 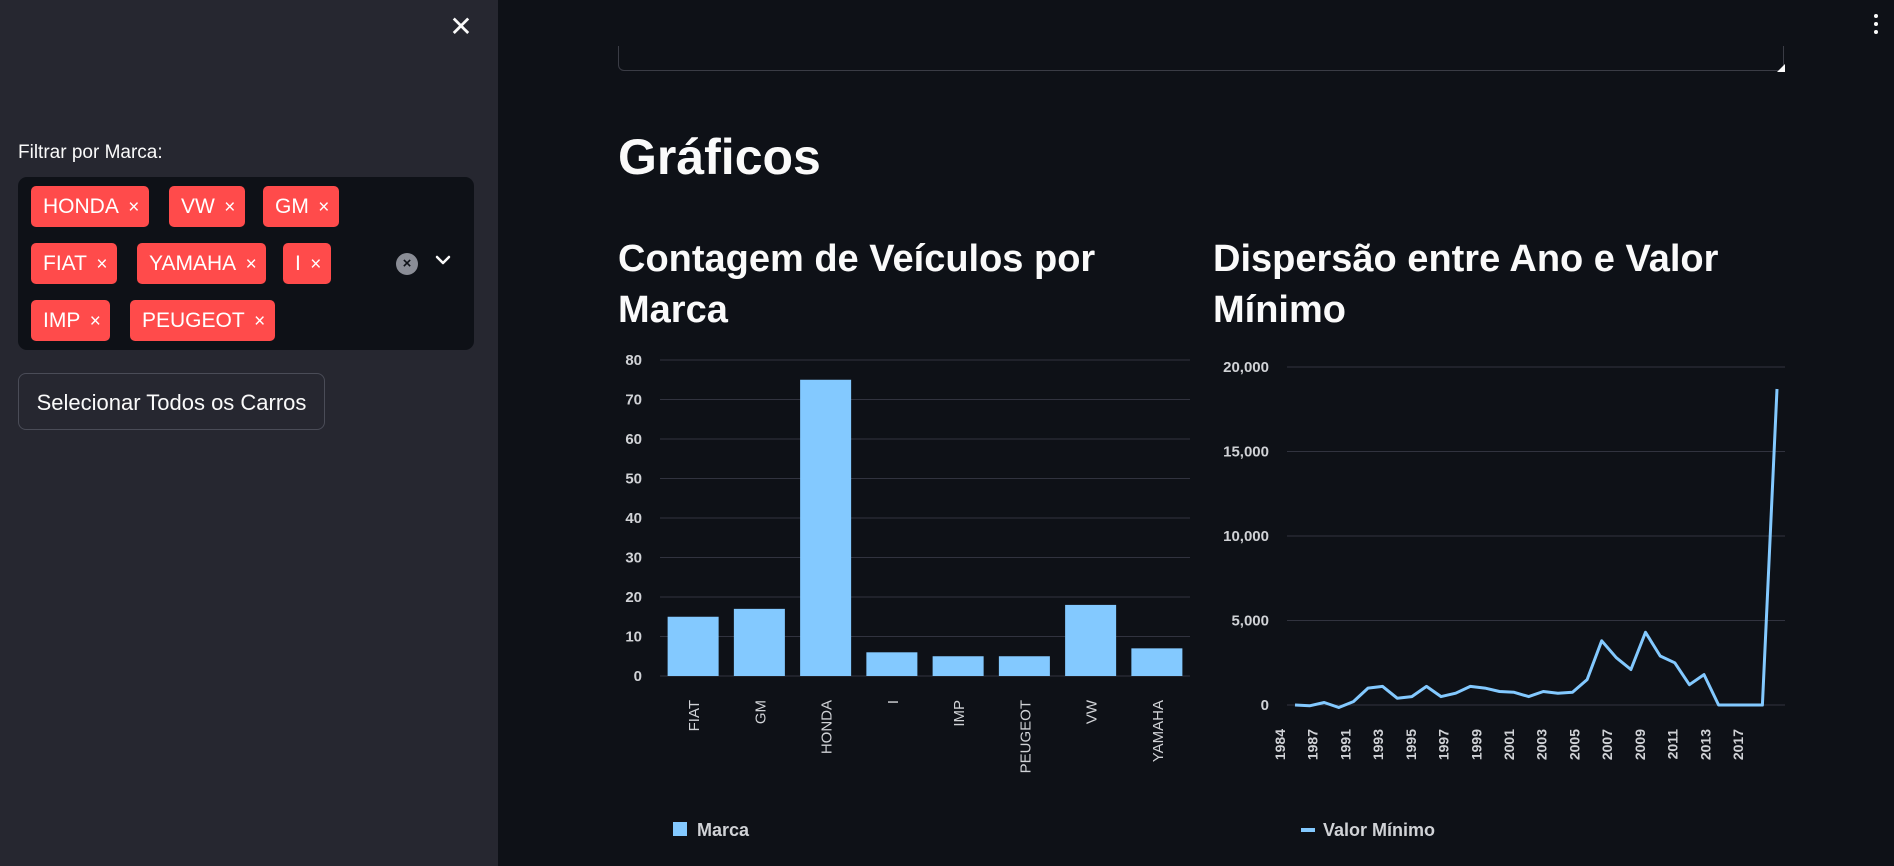 What do you see at coordinates (857, 284) in the screenshot?
I see `bar-chart-title: Contagem de Veículos por Marca` at bounding box center [857, 284].